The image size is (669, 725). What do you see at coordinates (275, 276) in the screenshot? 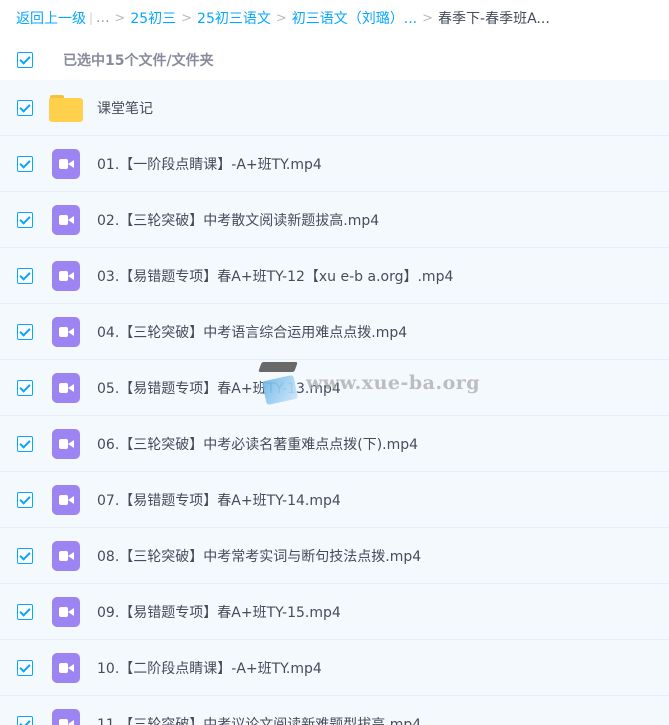
I see `file-name: 03.【易错题专项】春A+班TY-12【xu e-b a.org】.mp4` at bounding box center [275, 276].